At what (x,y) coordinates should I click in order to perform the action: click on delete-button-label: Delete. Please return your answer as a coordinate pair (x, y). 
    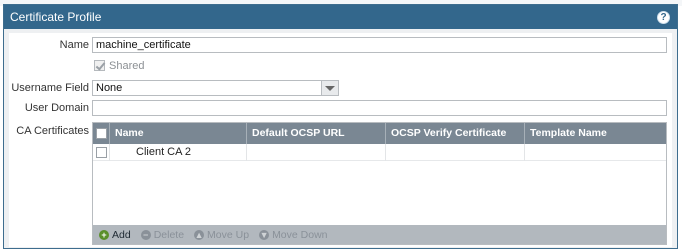
    Looking at the image, I should click on (169, 234).